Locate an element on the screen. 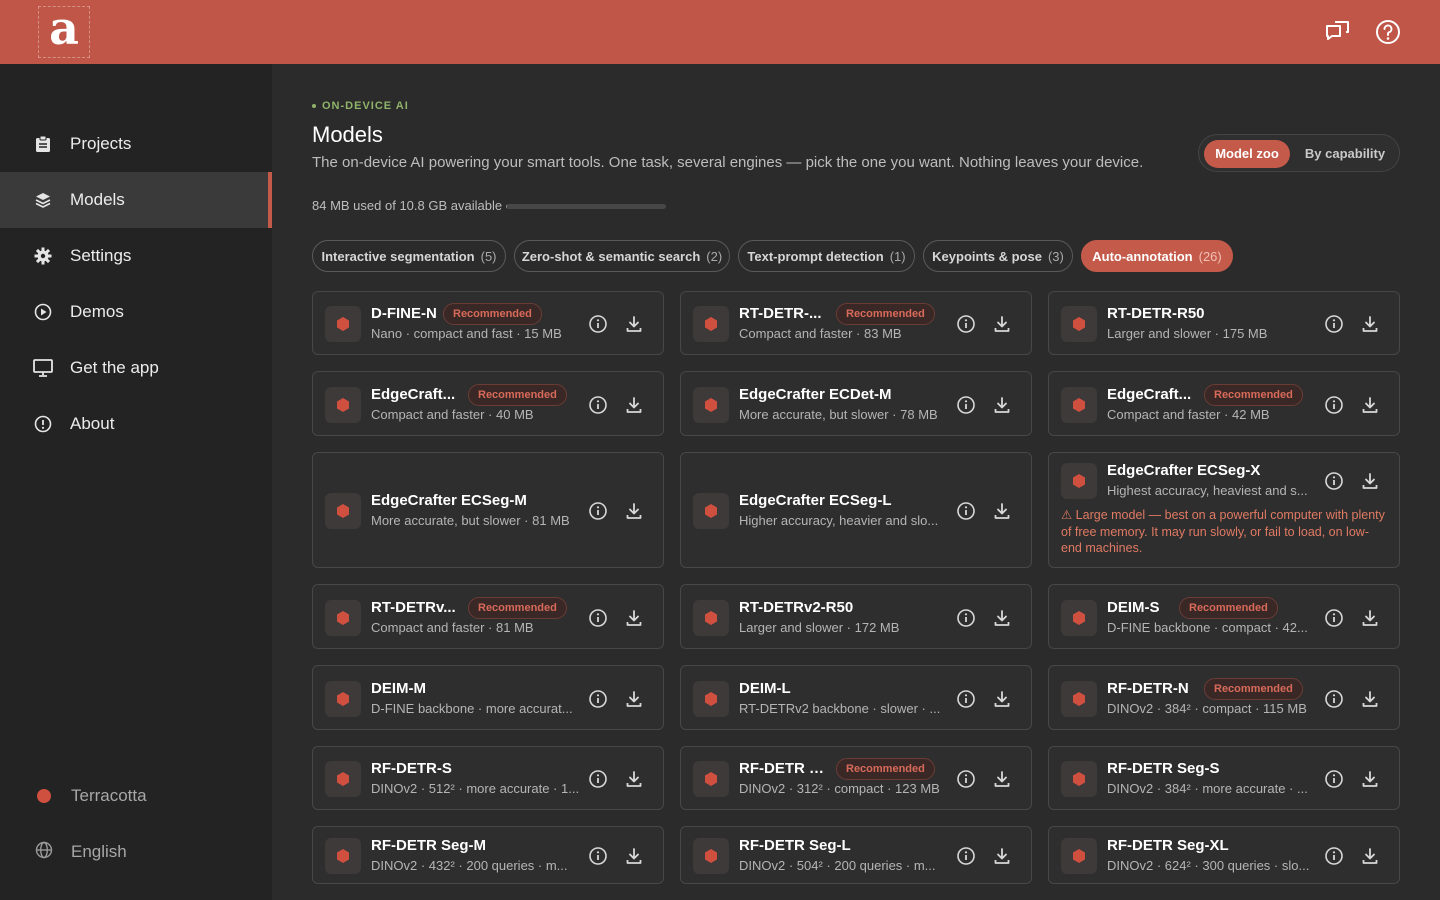 This screenshot has height=900, width=1440. model-card: RT-DETR-R50 Larger and slower · 175 MB is located at coordinates (1224, 323).